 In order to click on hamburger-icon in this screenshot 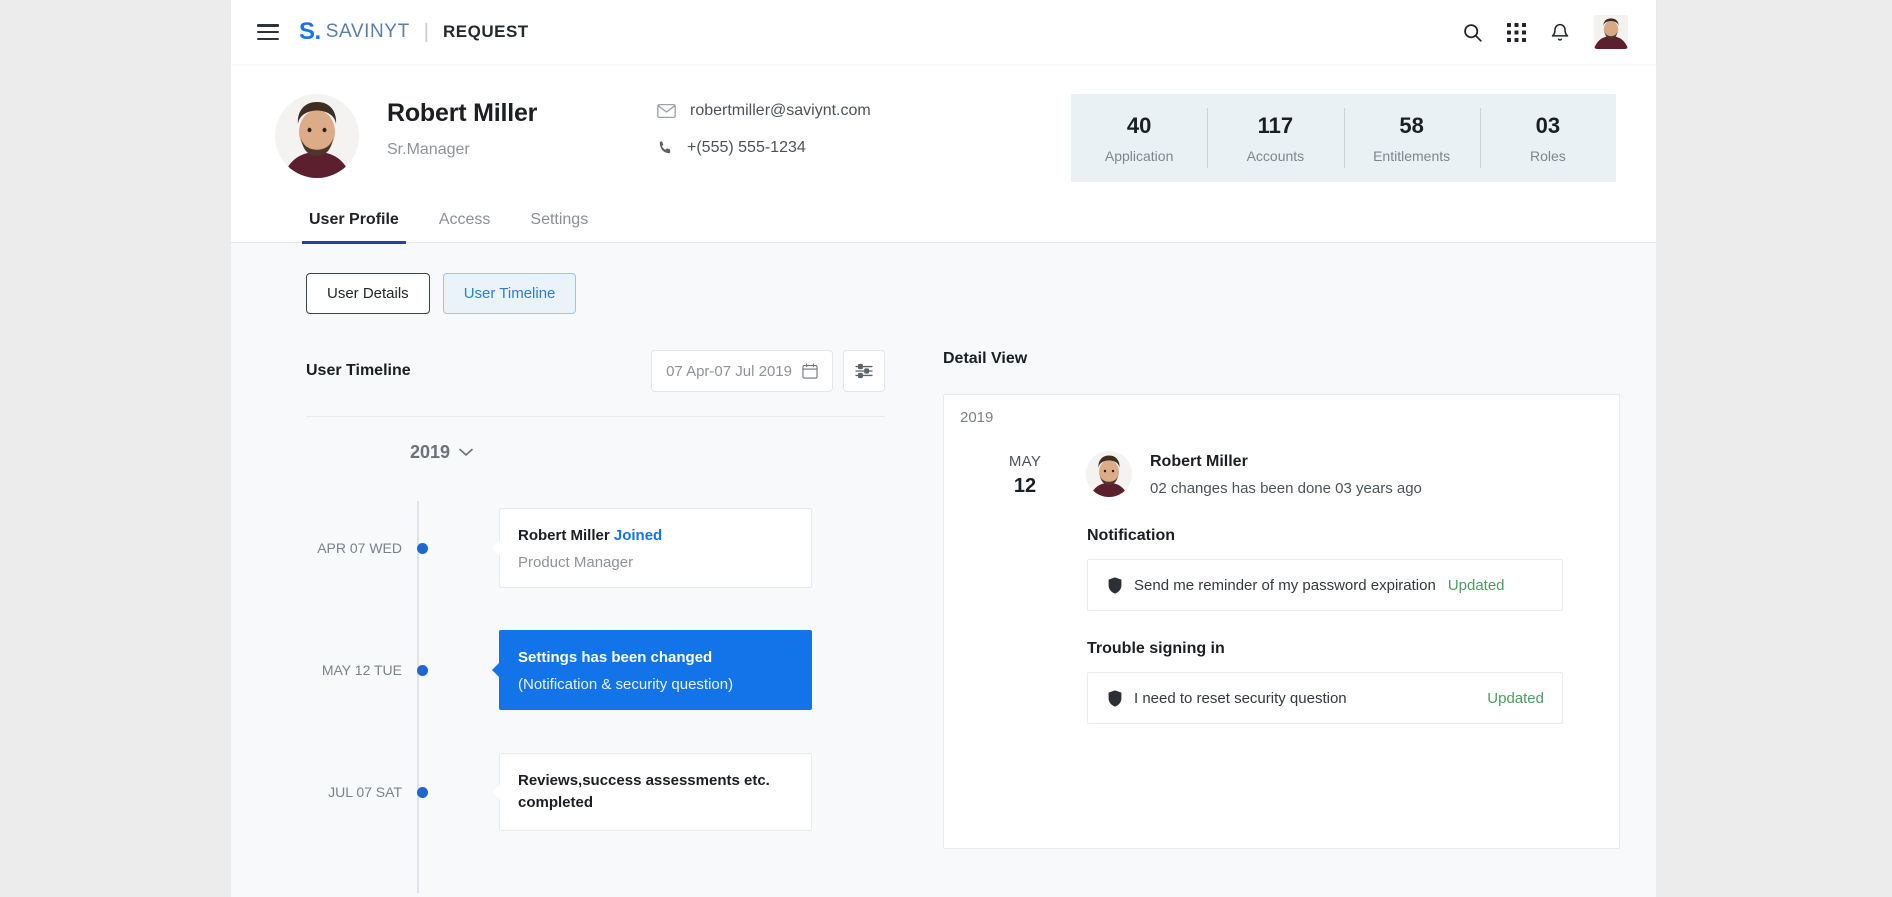, I will do `click(268, 32)`.